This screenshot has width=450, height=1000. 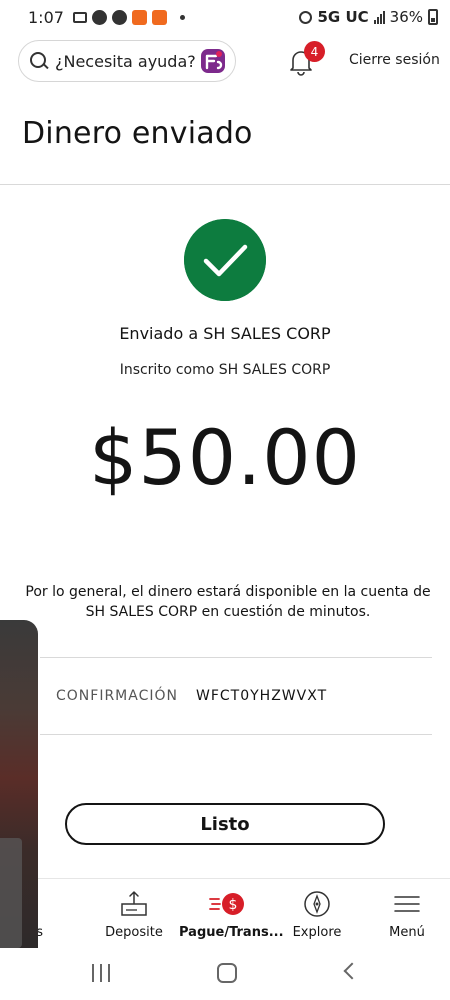 What do you see at coordinates (379, 17) in the screenshot?
I see `signal-icon` at bounding box center [379, 17].